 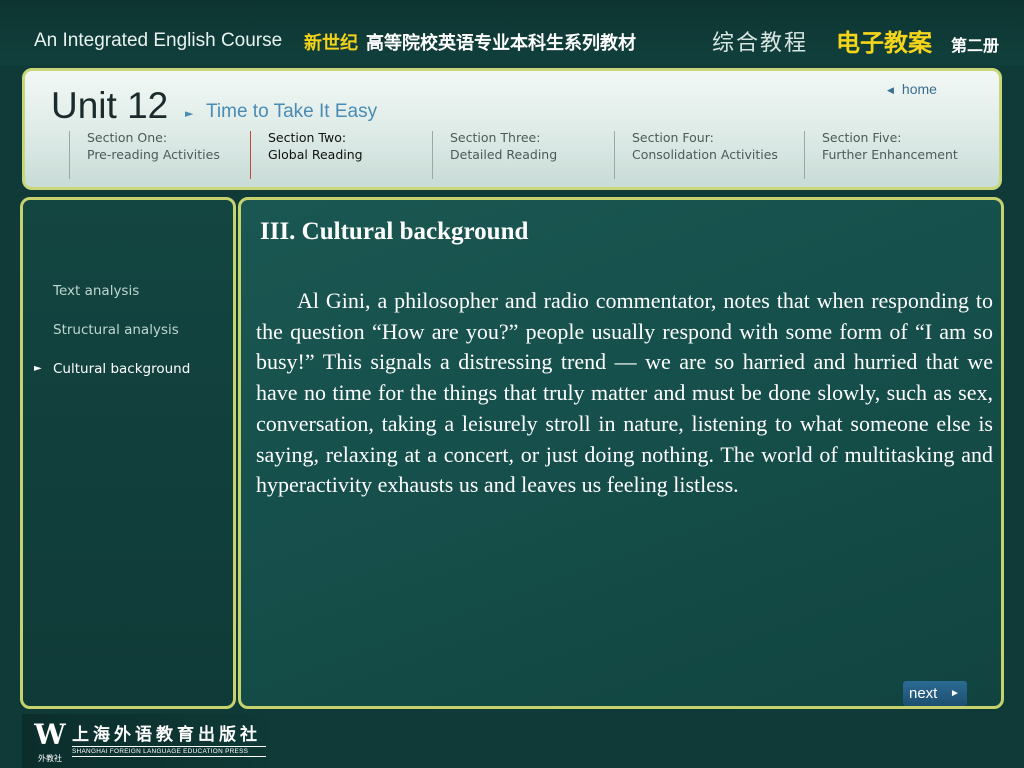 What do you see at coordinates (189, 113) in the screenshot?
I see `subtitle-arrow-icon: ►` at bounding box center [189, 113].